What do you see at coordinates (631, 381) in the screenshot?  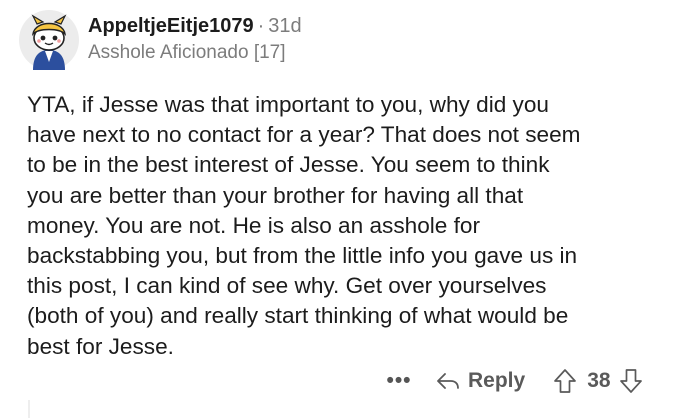 I see `downvote-arrow-icon` at bounding box center [631, 381].